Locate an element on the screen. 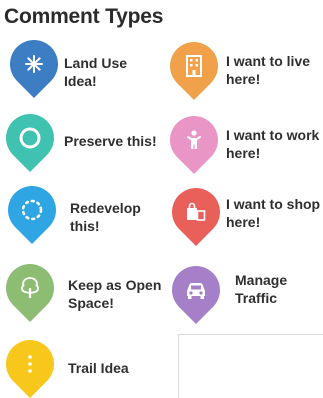 This screenshot has height=398, width=323. comment-type-shop: I want to shop here! is located at coordinates (242, 213).